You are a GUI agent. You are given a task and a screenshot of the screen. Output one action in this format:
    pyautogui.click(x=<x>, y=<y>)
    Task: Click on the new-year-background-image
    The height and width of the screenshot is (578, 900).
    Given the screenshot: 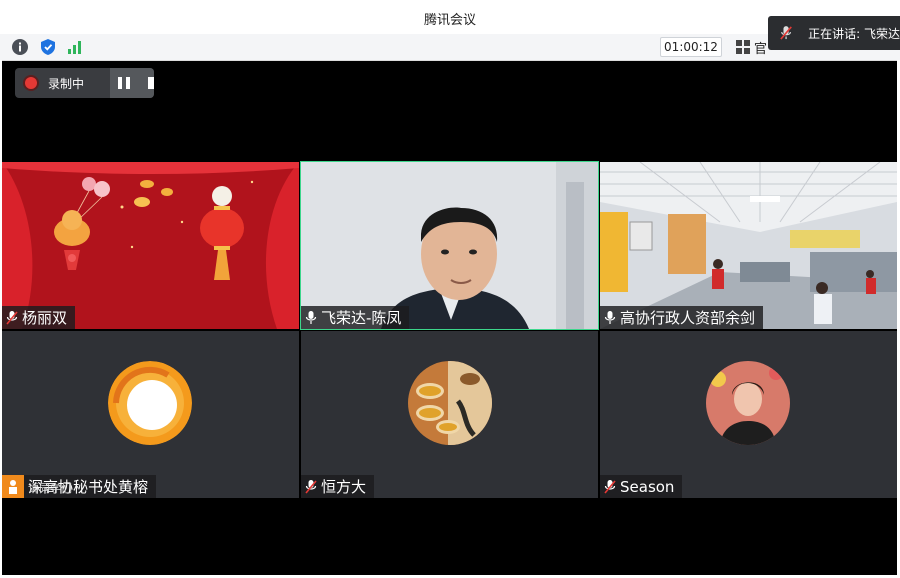 What is the action you would take?
    pyautogui.click(x=150, y=245)
    